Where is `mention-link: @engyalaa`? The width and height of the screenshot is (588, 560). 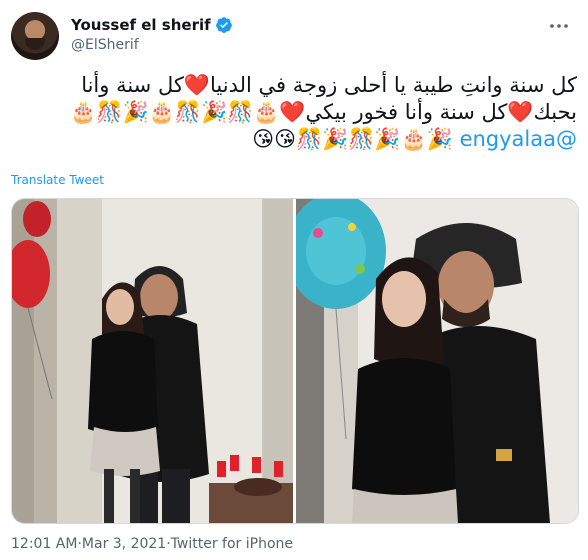
mention-link: @engyalaa is located at coordinates (518, 139).